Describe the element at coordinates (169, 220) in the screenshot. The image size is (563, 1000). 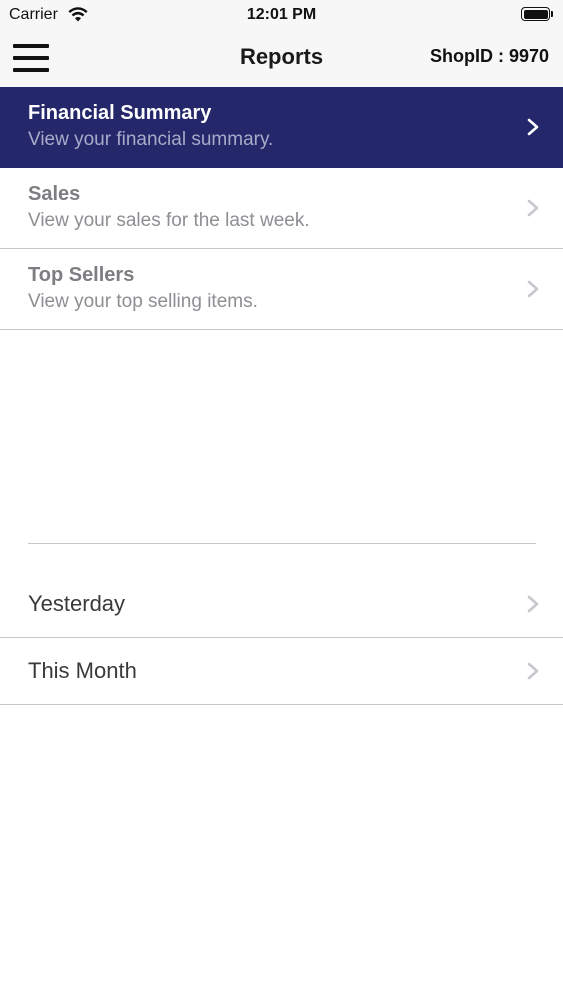
I see `report-subtitle: View your sales for the last week.` at that location.